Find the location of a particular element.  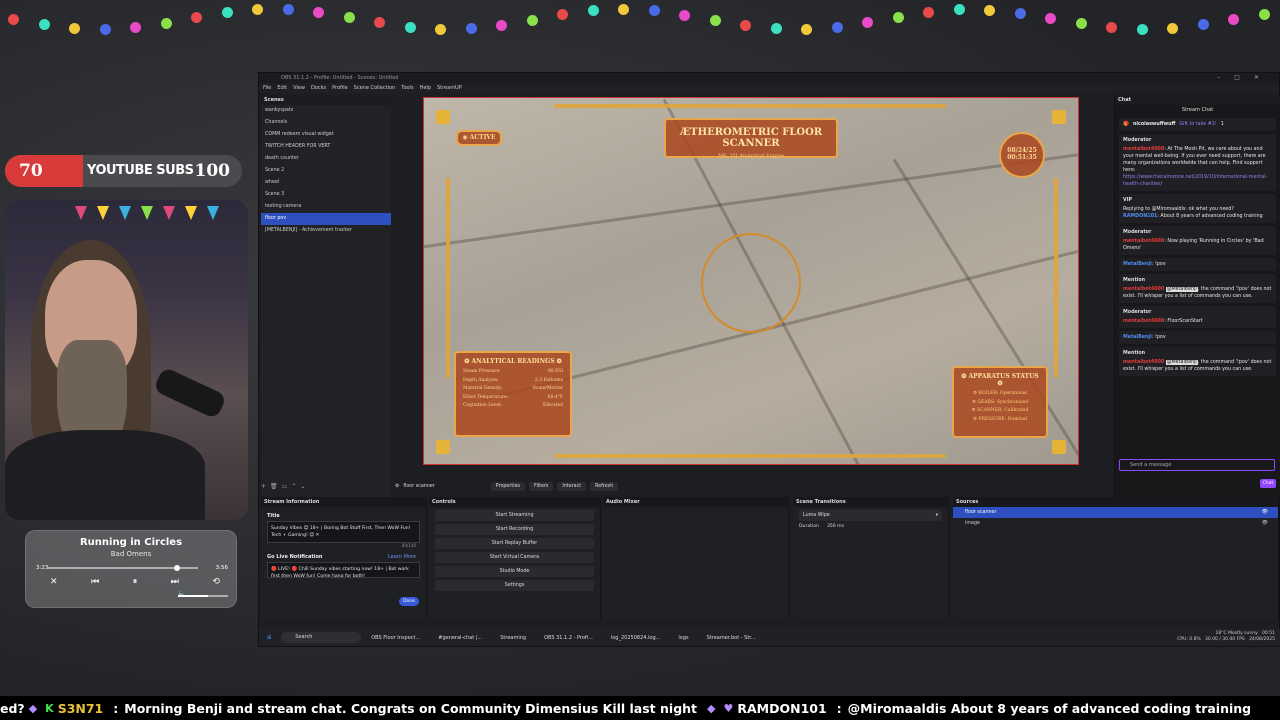

taskbar-app: logs is located at coordinates (683, 638).